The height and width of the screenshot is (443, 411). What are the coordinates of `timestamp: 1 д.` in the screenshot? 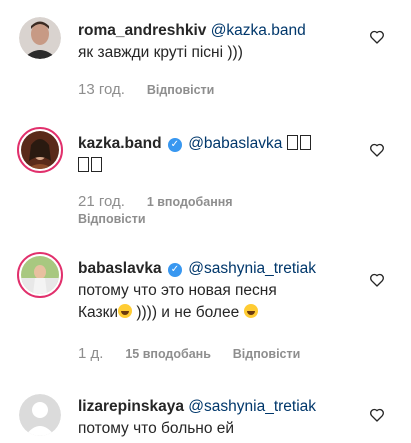 It's located at (91, 353).